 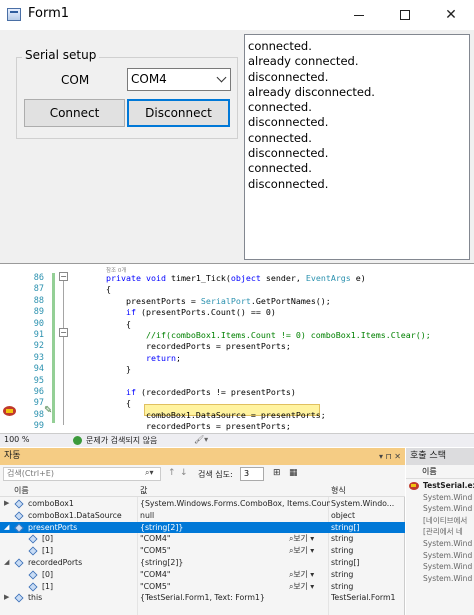 What do you see at coordinates (440, 472) in the screenshot?
I see `call-stack-name-header: 이름` at bounding box center [440, 472].